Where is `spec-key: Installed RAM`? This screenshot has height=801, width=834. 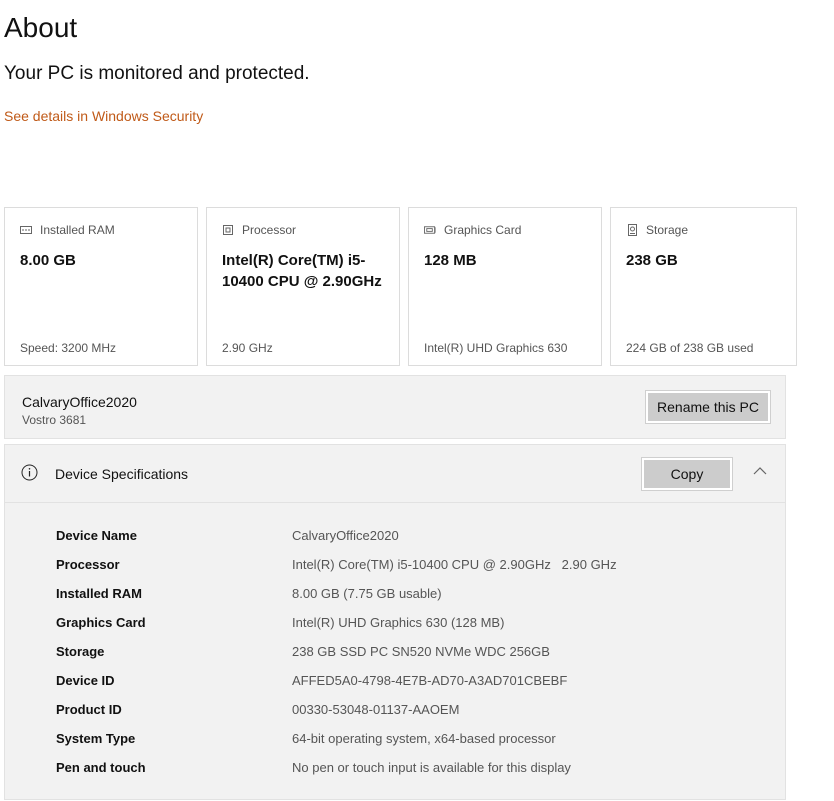 spec-key: Installed RAM is located at coordinates (99, 593).